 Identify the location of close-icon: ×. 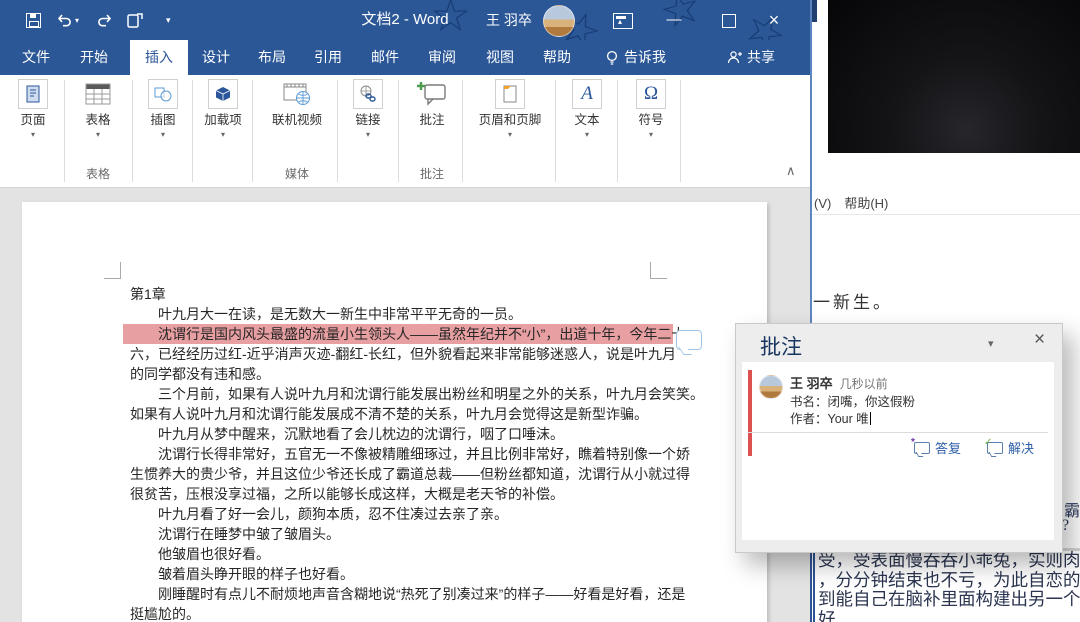
(1039, 340).